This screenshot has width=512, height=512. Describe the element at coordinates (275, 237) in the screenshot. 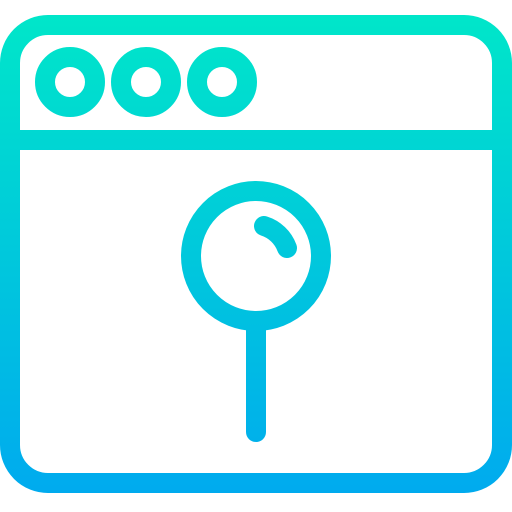

I see `pin-highlight` at that location.